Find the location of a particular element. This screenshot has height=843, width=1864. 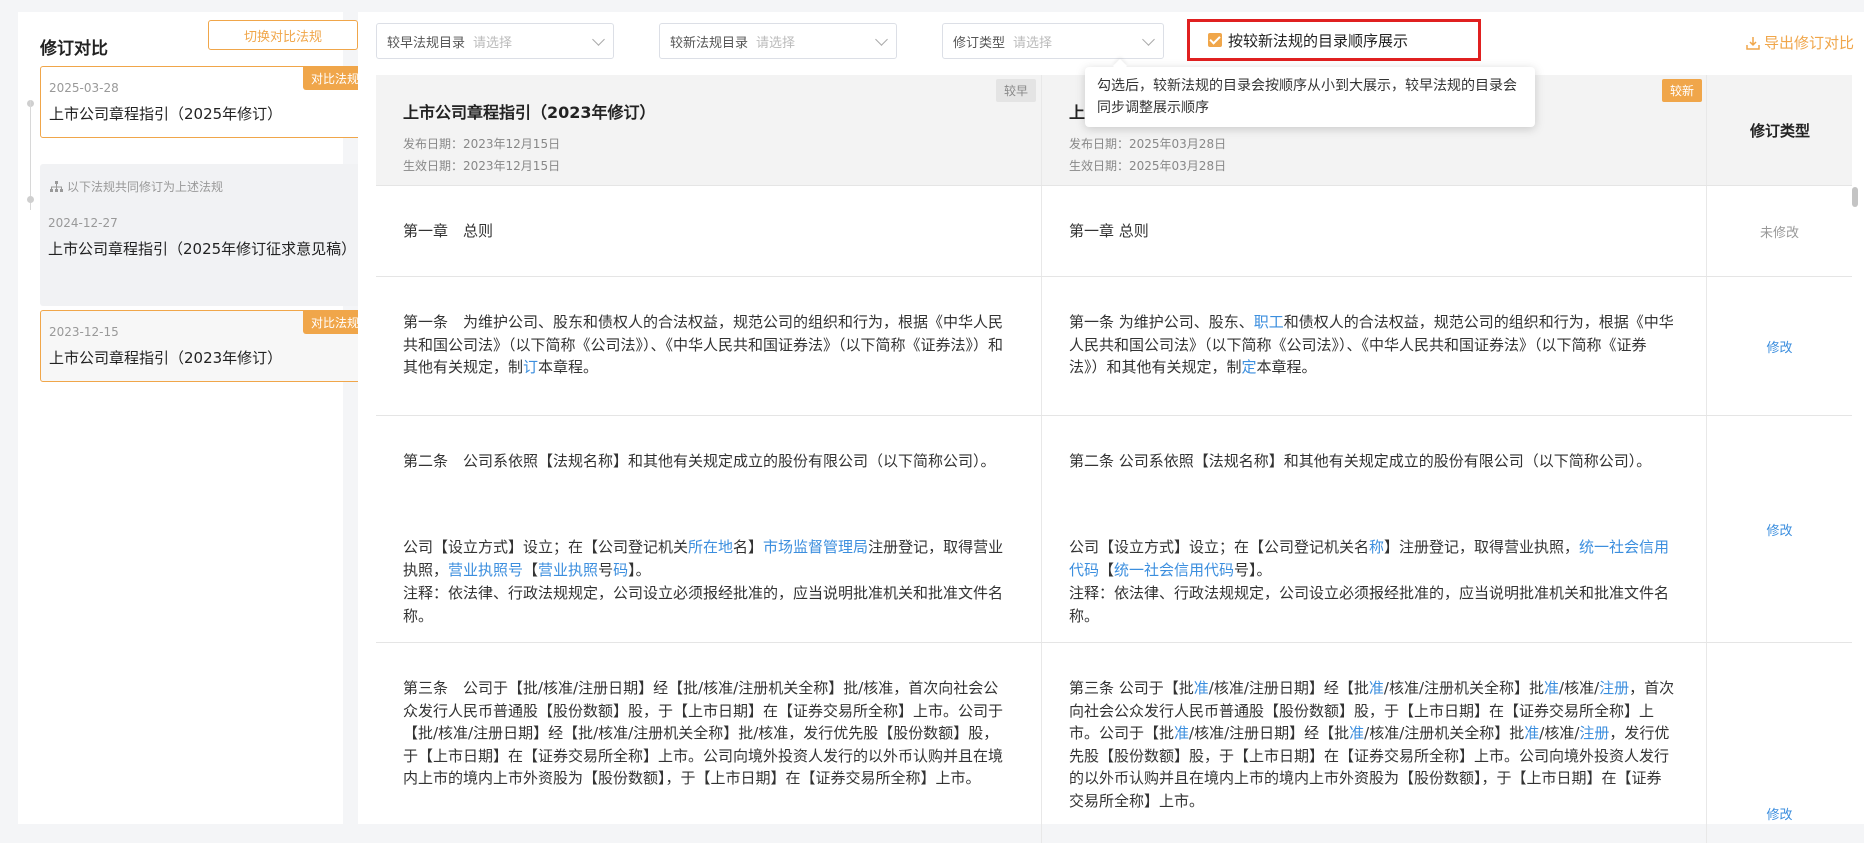

card-name: 上市公司章程指引（2023年修订） is located at coordinates (166, 358).